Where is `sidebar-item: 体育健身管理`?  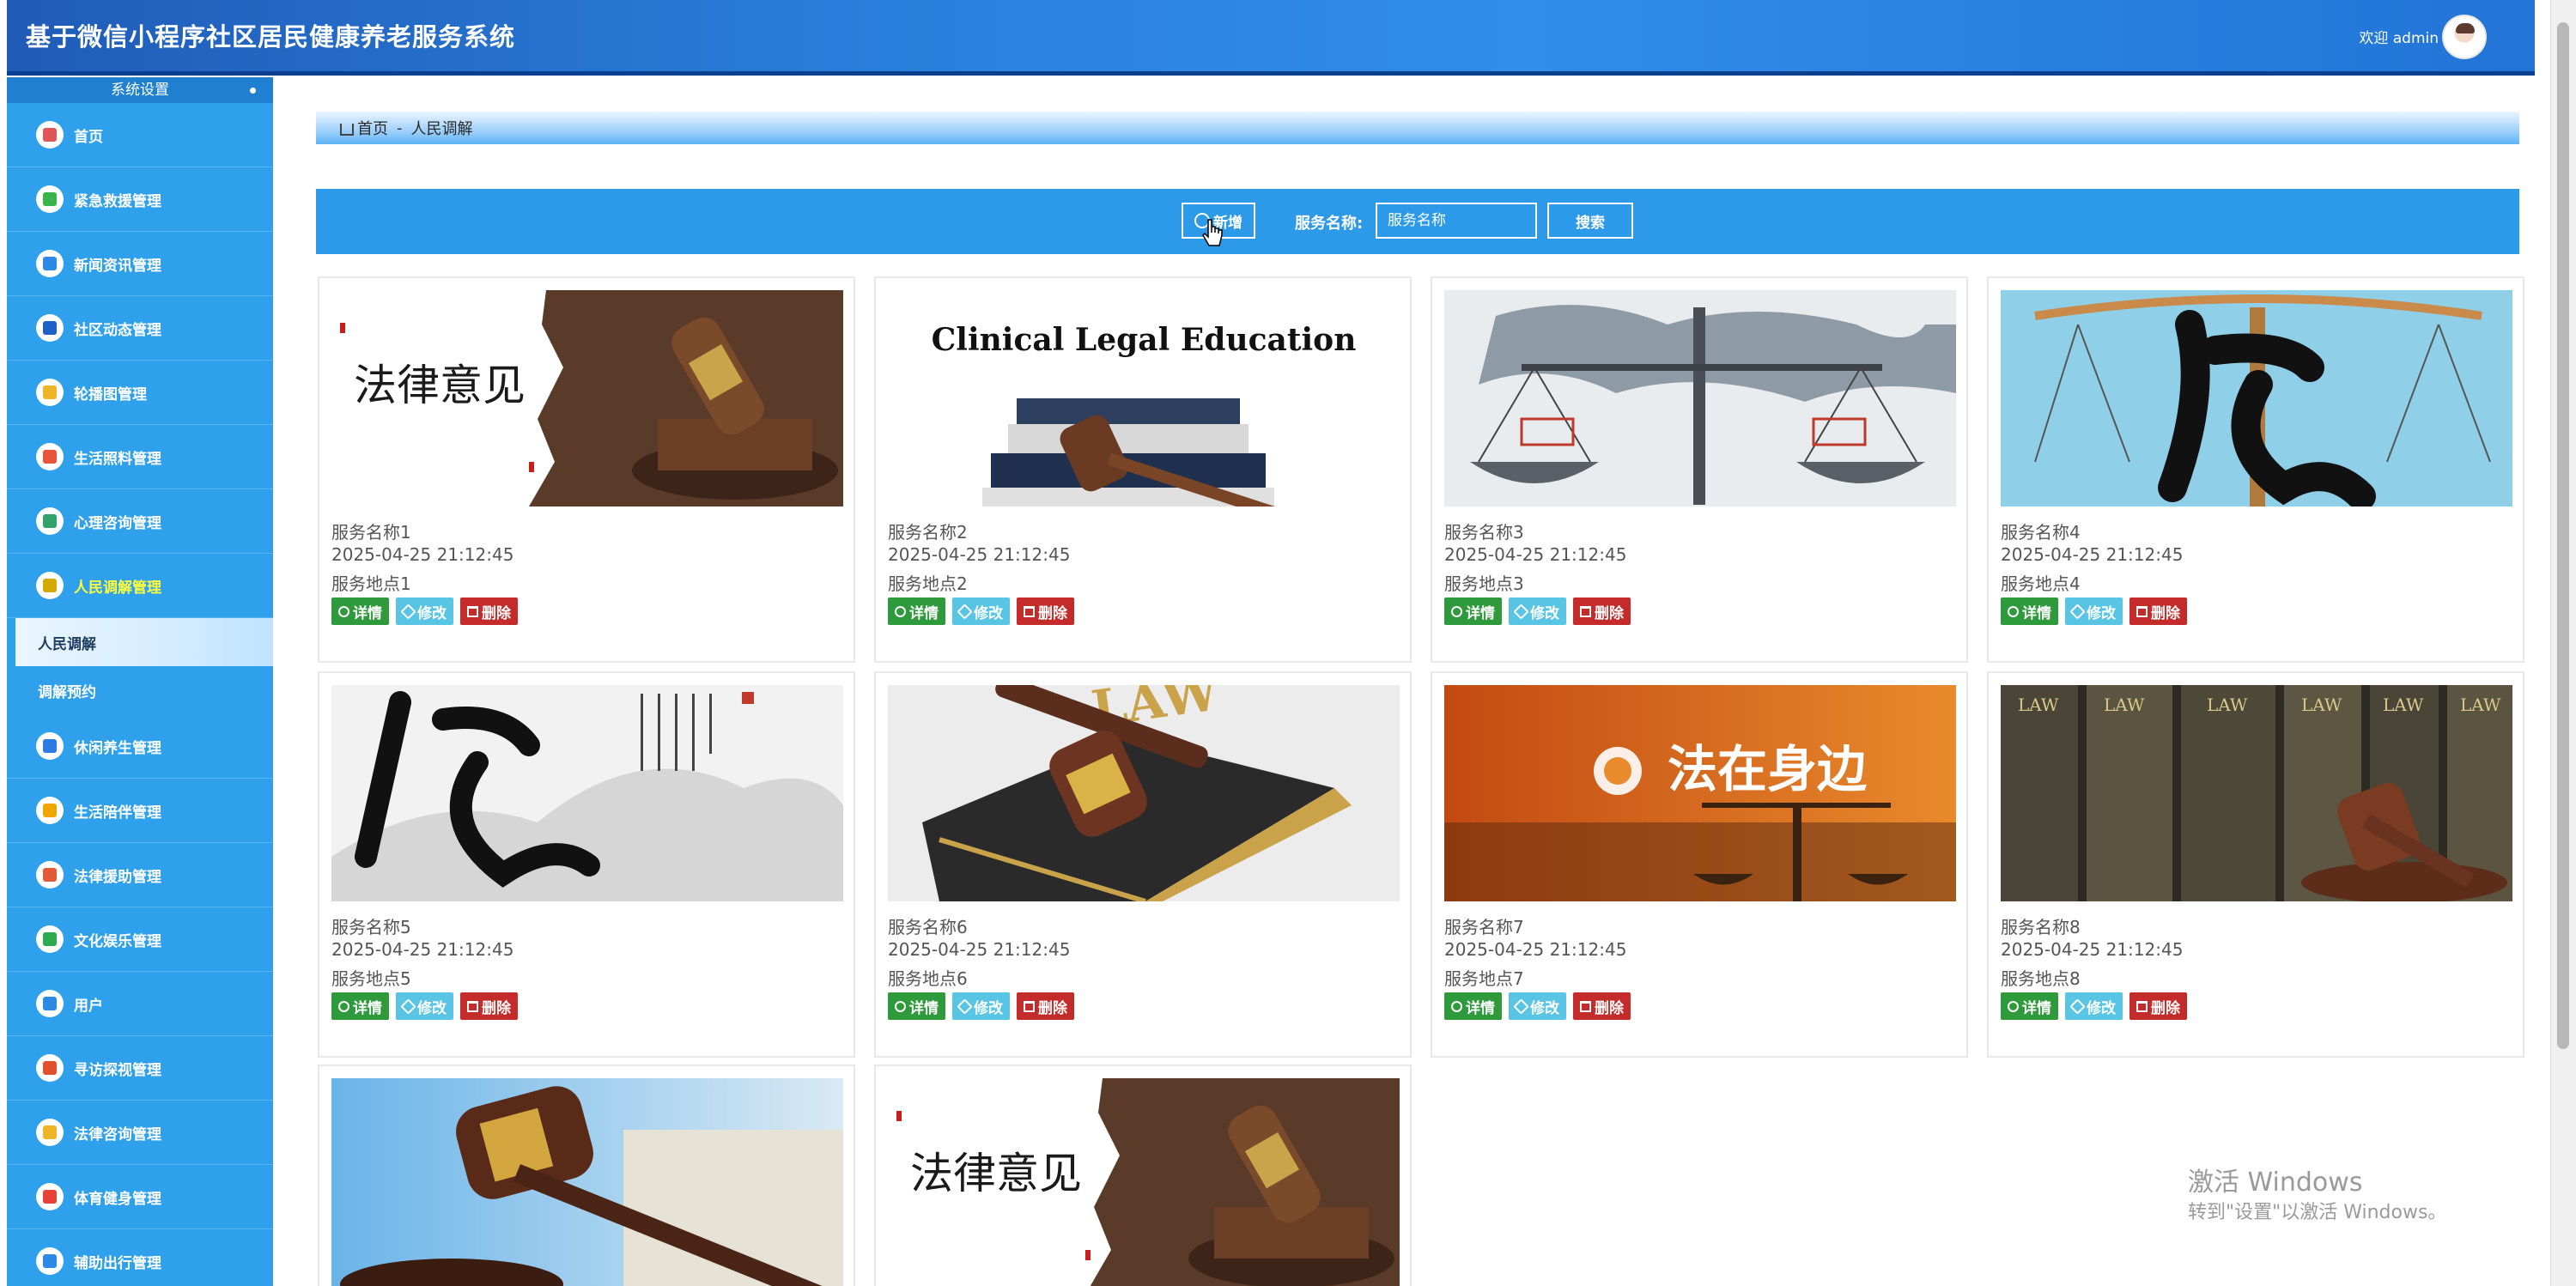
sidebar-item: 体育健身管理 is located at coordinates (140, 1197).